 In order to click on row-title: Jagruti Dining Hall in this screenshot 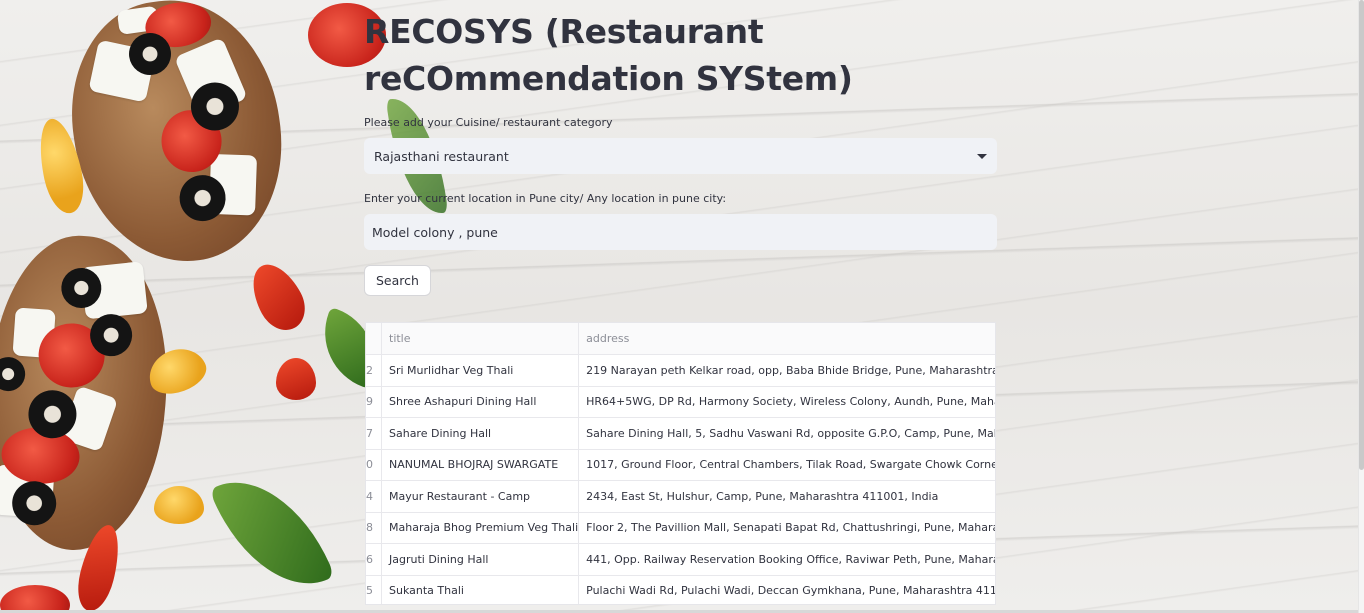, I will do `click(480, 559)`.